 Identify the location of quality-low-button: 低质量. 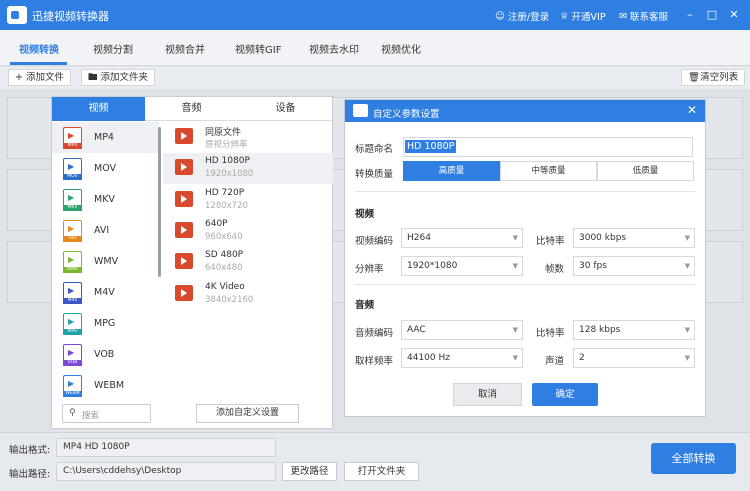
(645, 171).